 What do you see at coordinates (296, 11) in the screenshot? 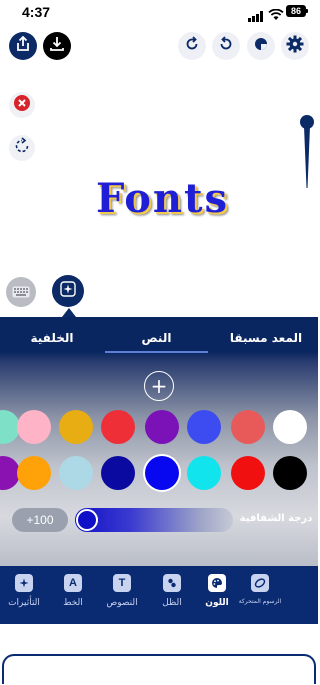
I see `battery-icon: 86` at bounding box center [296, 11].